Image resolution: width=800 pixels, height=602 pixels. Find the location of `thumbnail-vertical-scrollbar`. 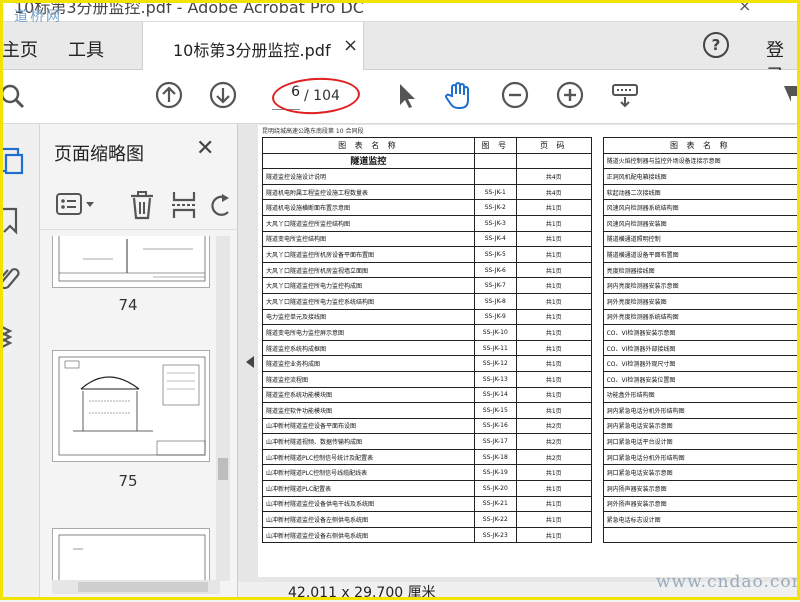

thumbnail-vertical-scrollbar is located at coordinates (223, 408).